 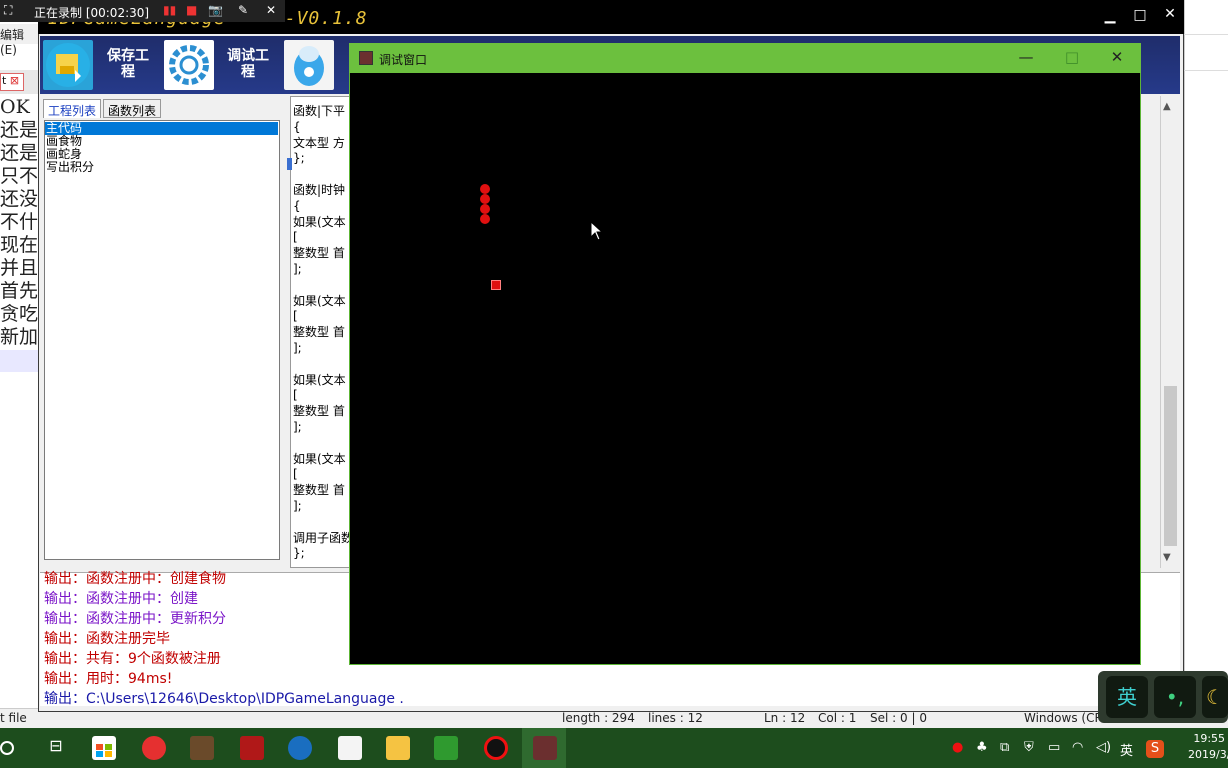 I want to click on output-line: 输出：共有：9个函数被注册, so click(x=132, y=659).